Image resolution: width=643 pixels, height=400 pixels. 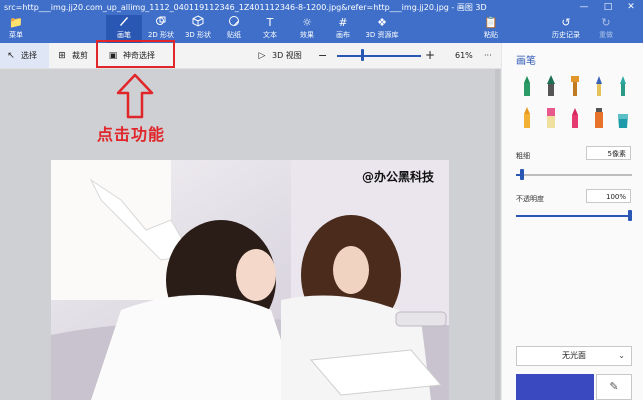 I want to click on eyedropper-icon: ✎, so click(x=614, y=387).